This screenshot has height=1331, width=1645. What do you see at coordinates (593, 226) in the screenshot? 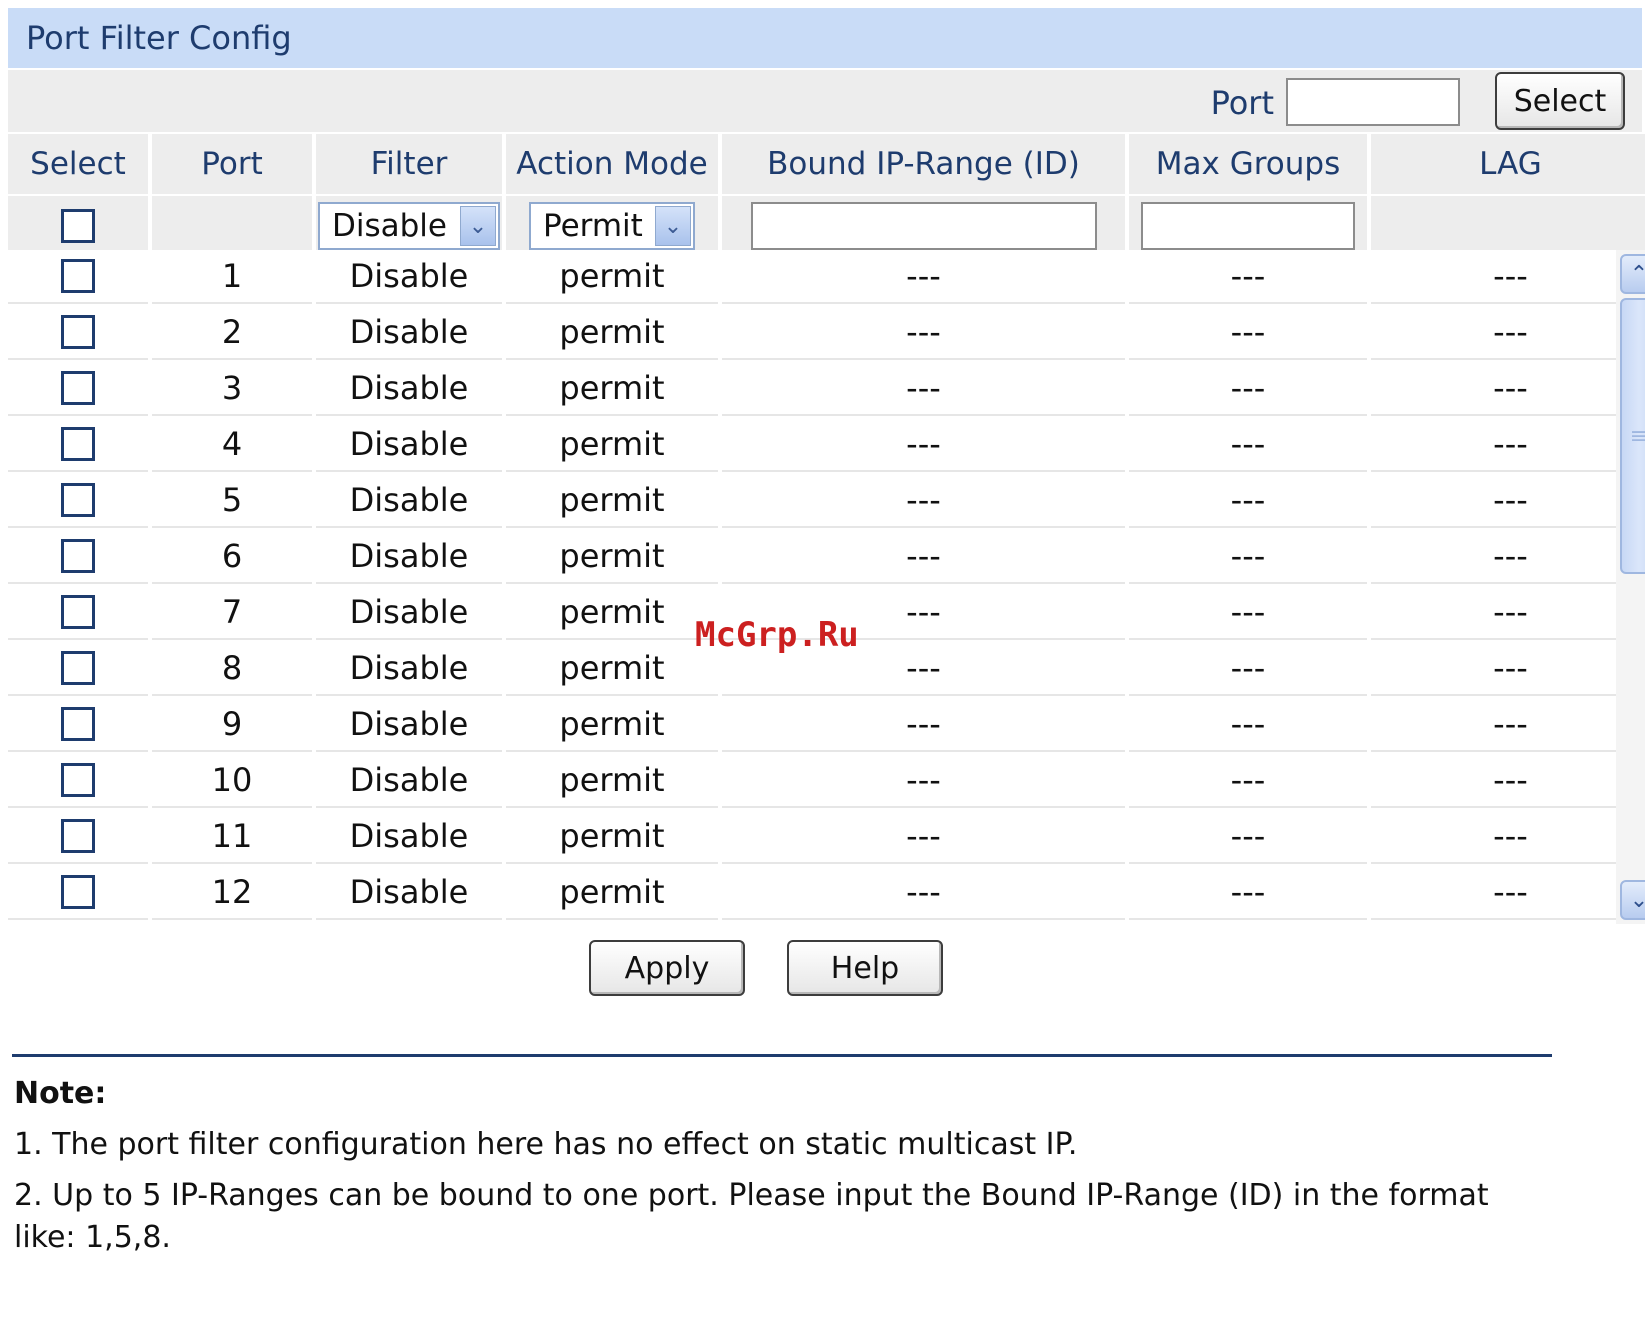
I see `action-mode-dropdown-value: Permit` at bounding box center [593, 226].